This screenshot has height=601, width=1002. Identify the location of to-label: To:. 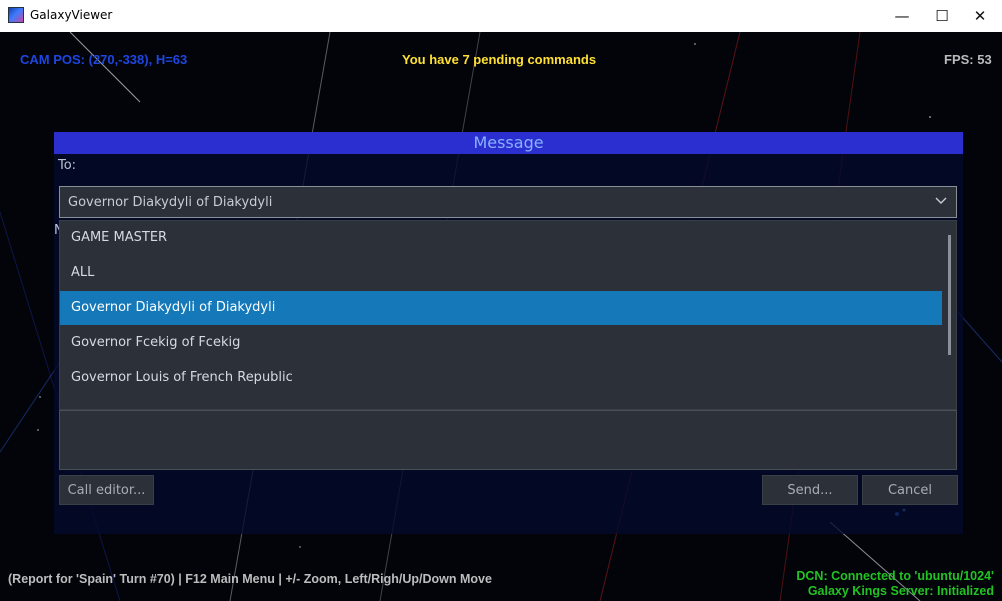
(67, 165).